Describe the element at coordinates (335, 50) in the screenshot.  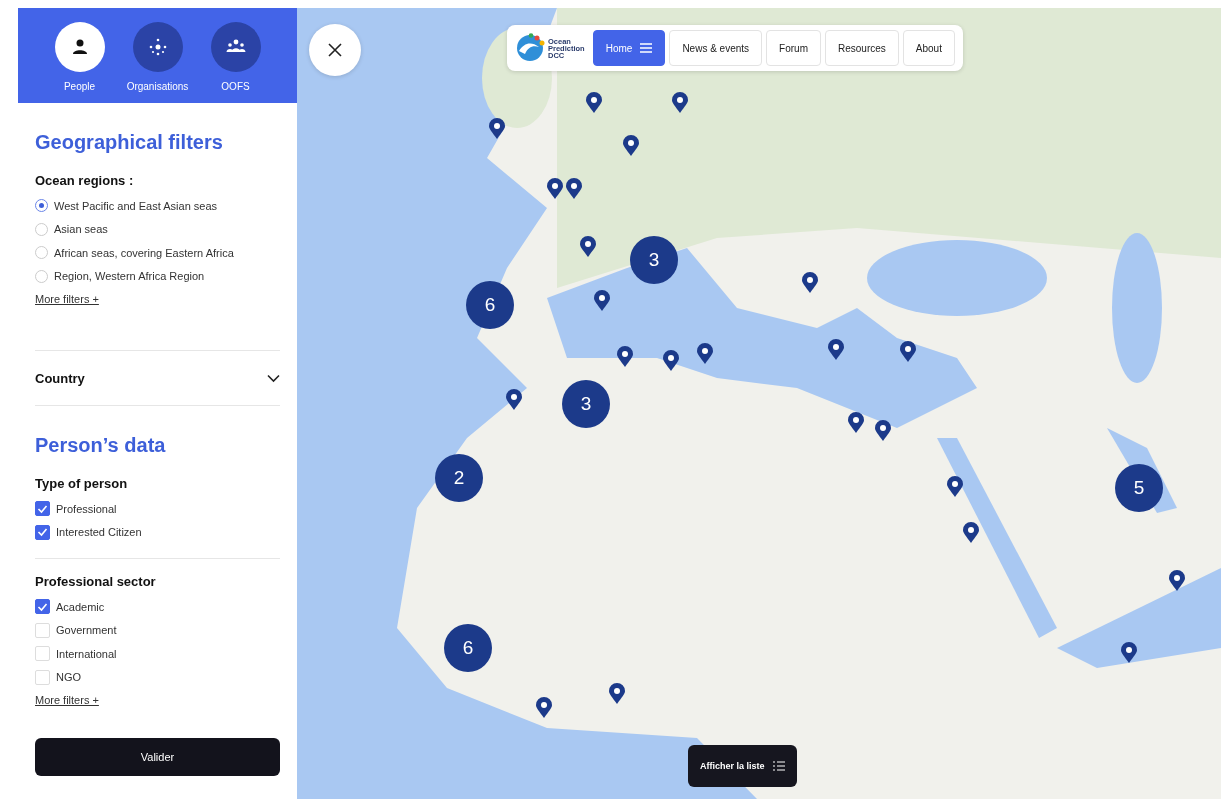
I see `close-icon` at that location.